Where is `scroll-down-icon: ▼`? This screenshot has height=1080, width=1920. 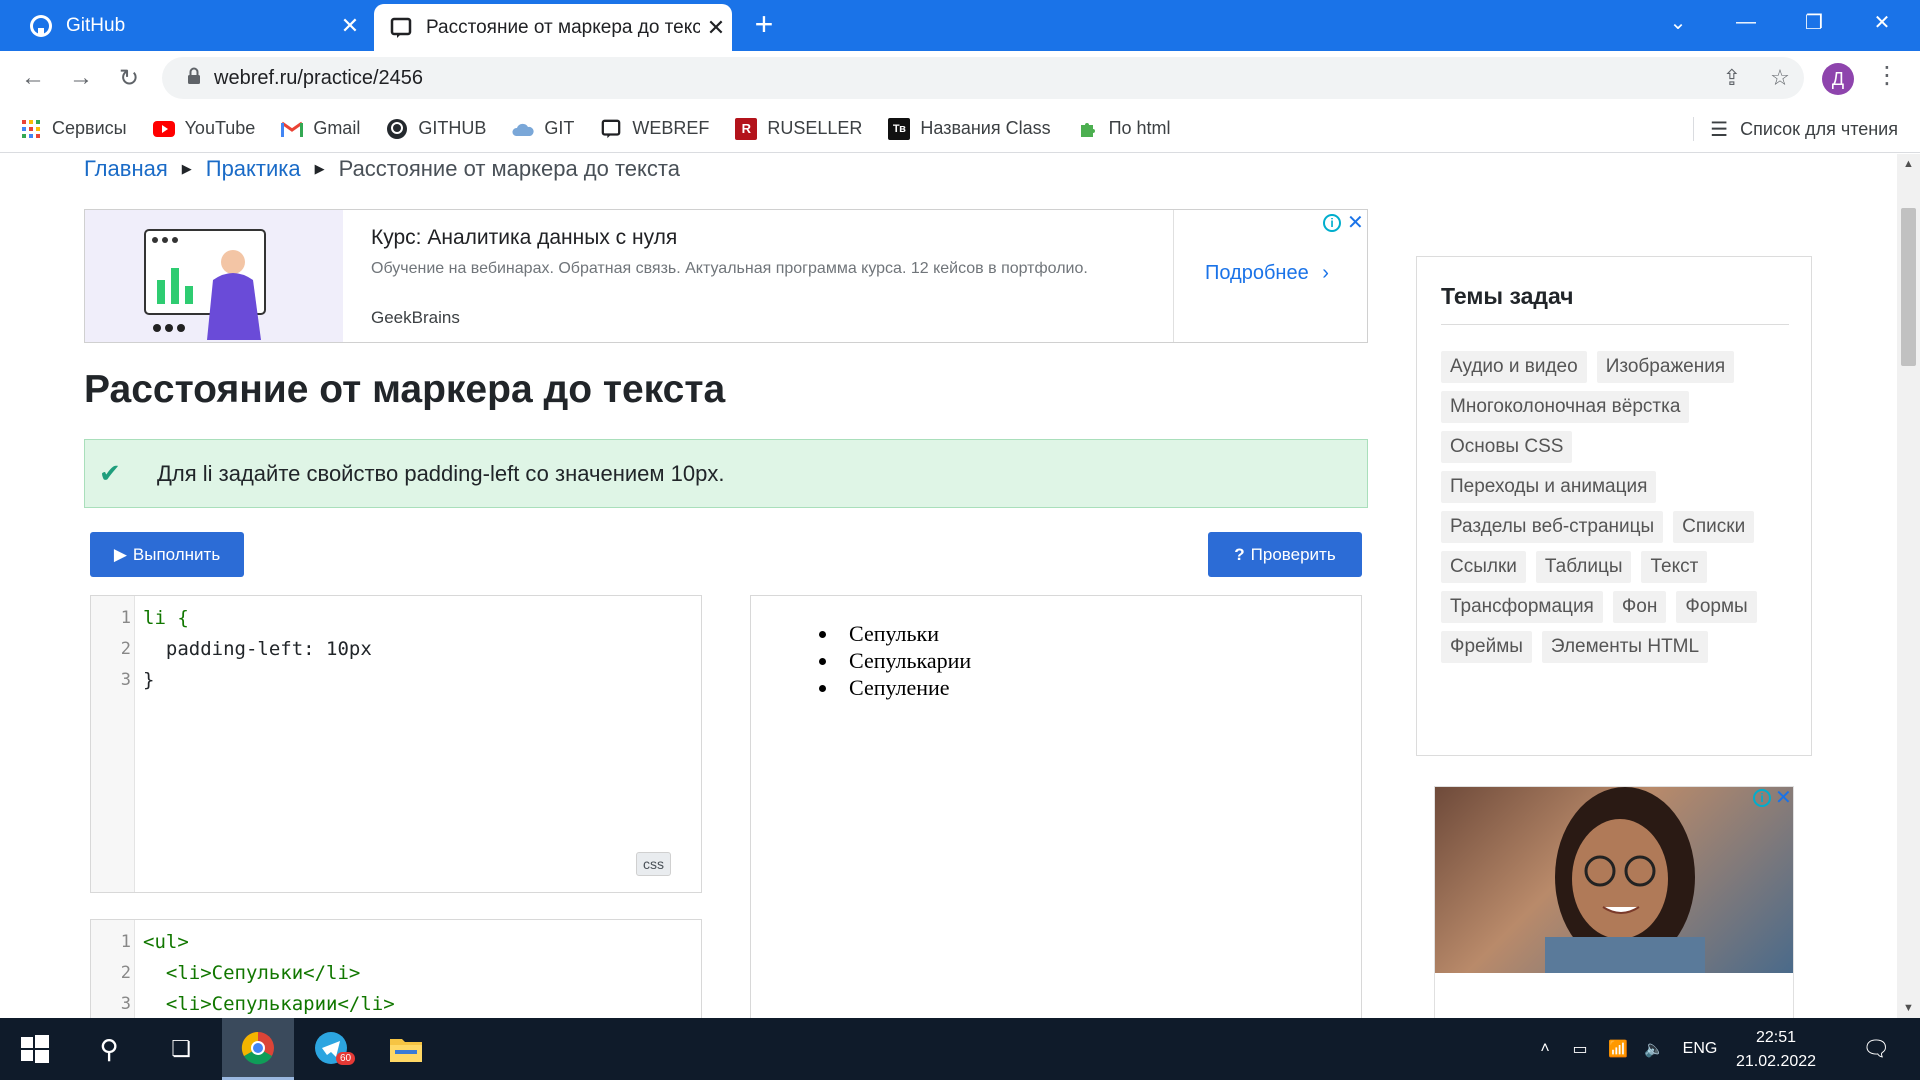 scroll-down-icon: ▼ is located at coordinates (1908, 1008).